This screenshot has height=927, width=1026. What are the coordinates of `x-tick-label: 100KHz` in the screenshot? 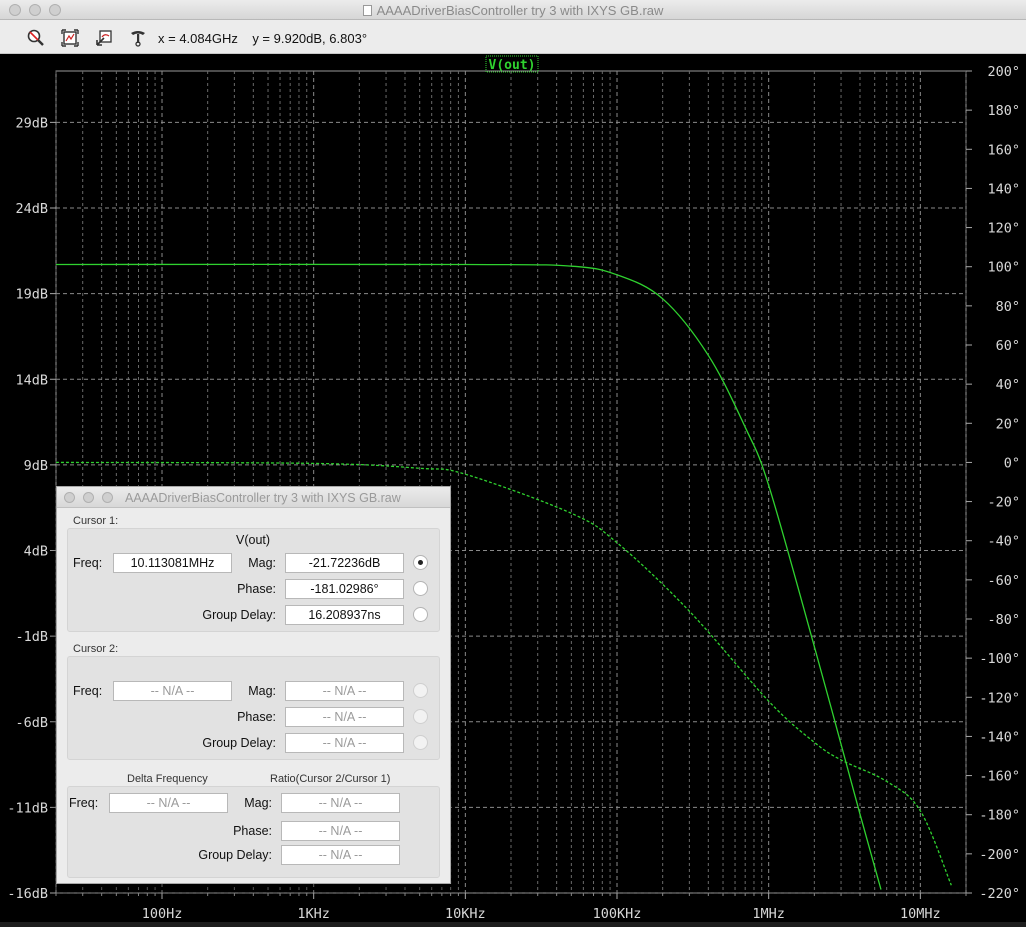 It's located at (617, 914).